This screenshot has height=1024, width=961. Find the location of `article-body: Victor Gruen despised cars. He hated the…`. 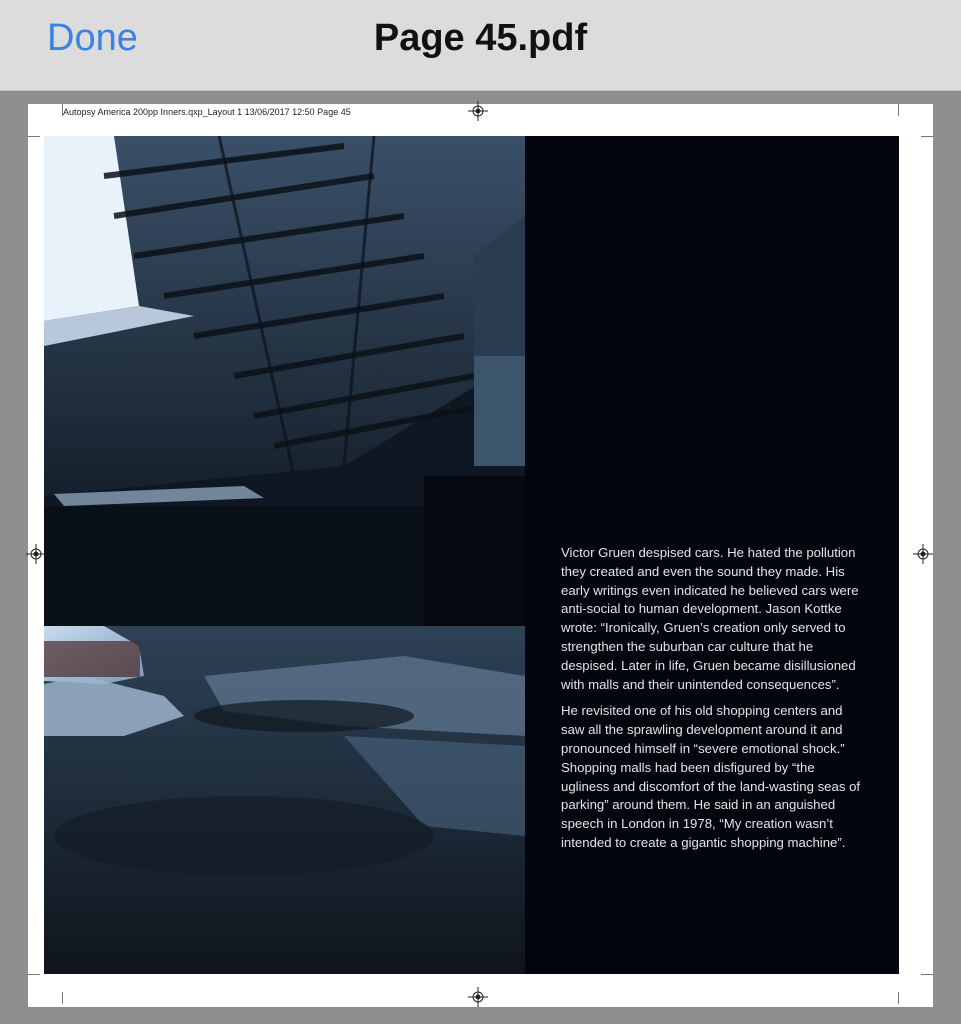

article-body: Victor Gruen despised cars. He hated the… is located at coordinates (711, 702).